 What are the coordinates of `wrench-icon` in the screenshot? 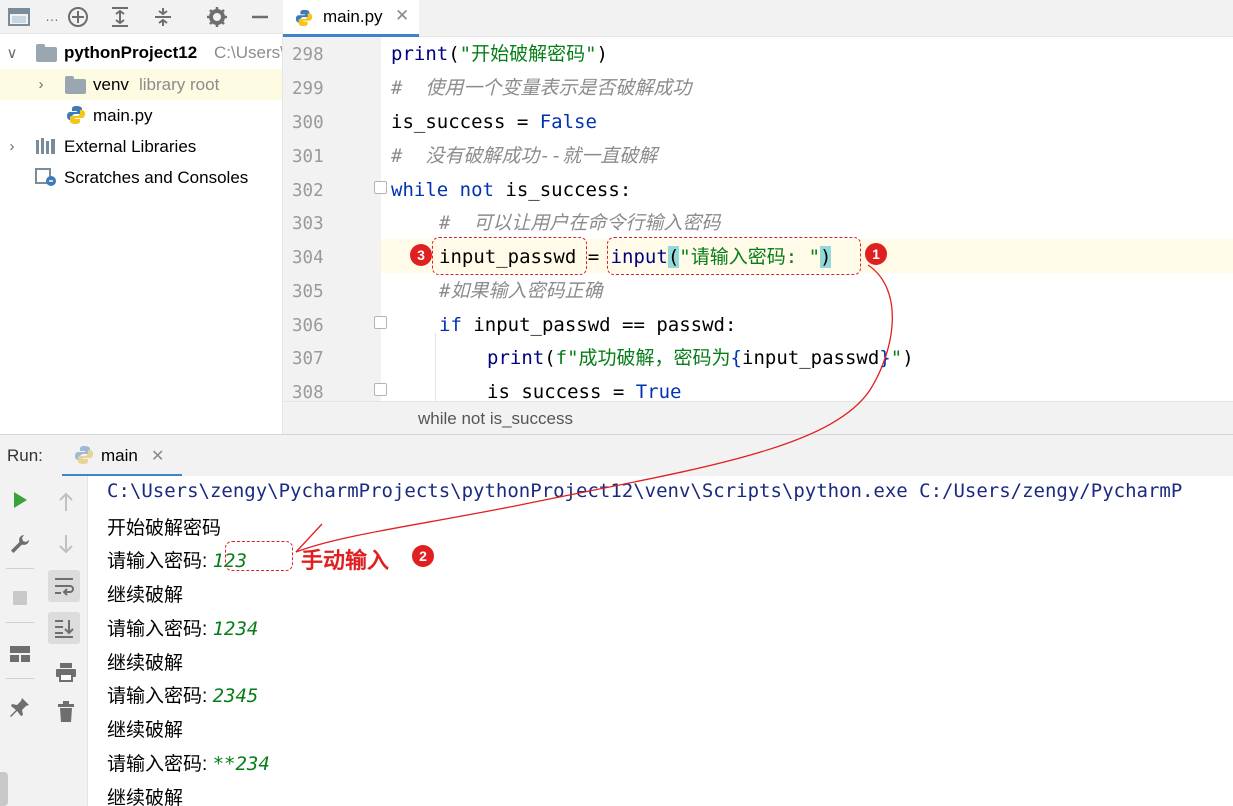 It's located at (20, 544).